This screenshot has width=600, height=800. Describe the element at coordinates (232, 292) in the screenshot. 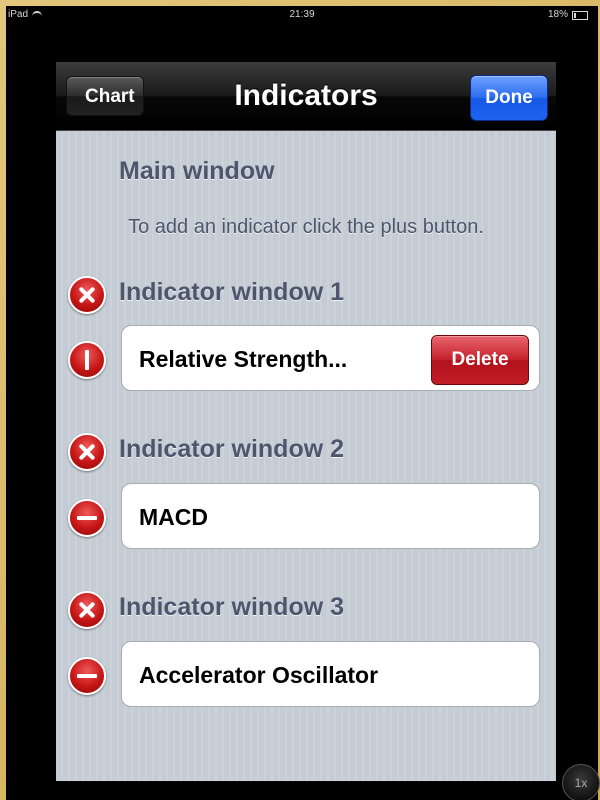

I see `indicator-window-1-header: Indicator window 1` at that location.